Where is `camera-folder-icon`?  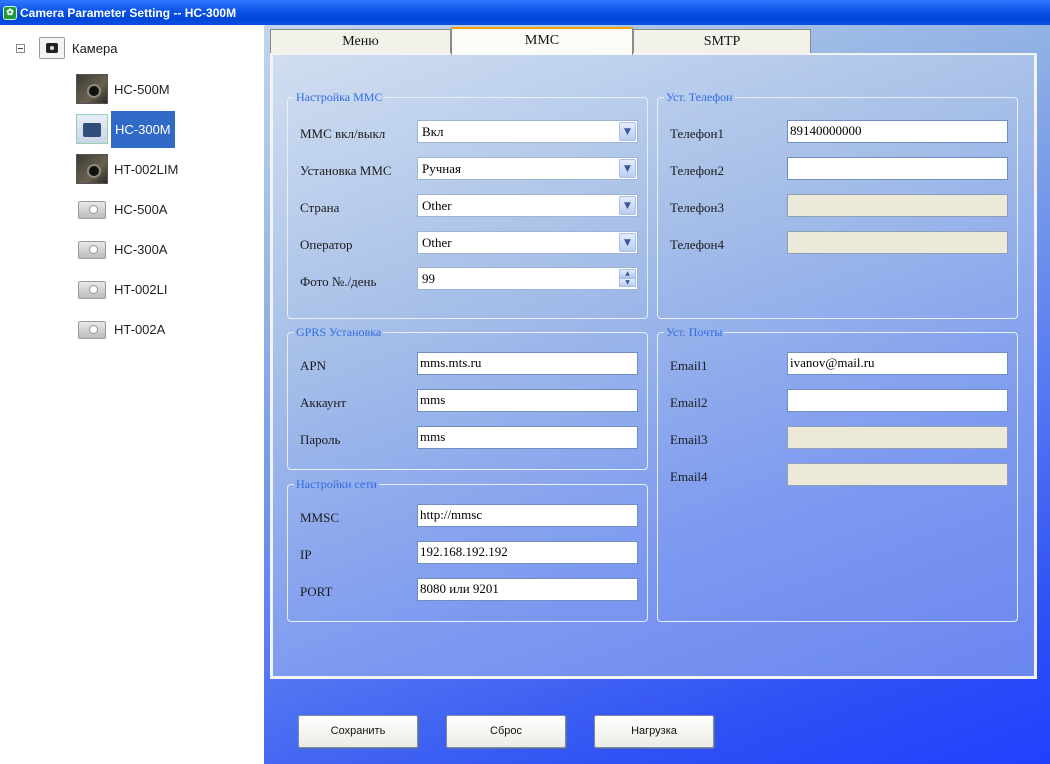
camera-folder-icon is located at coordinates (52, 48).